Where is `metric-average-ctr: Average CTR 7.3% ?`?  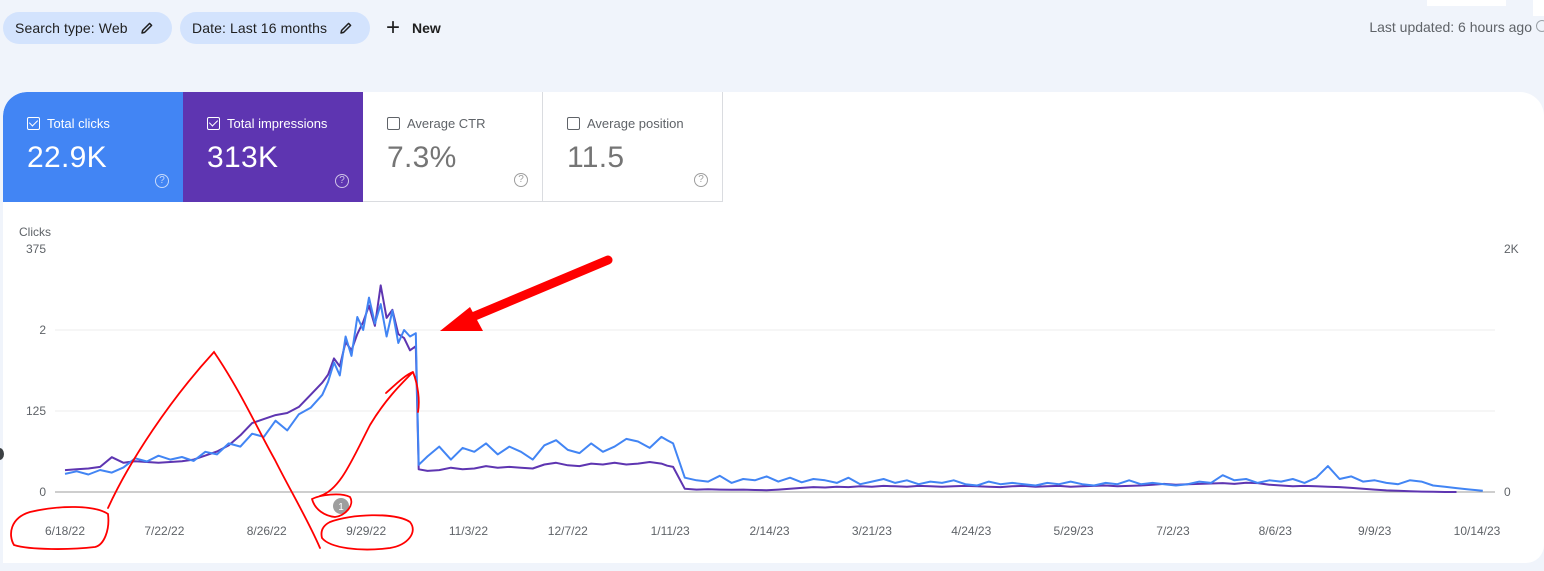
metric-average-ctr: Average CTR 7.3% ? is located at coordinates (453, 147).